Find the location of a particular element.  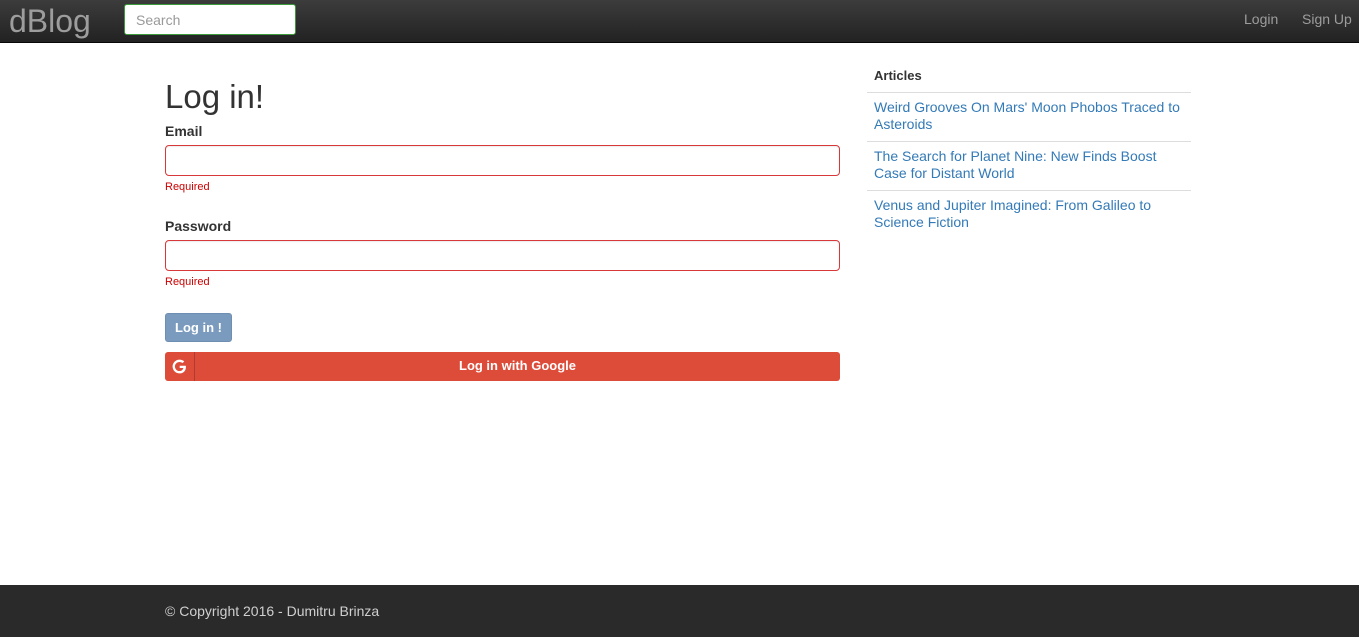

email-label: Email is located at coordinates (184, 131).